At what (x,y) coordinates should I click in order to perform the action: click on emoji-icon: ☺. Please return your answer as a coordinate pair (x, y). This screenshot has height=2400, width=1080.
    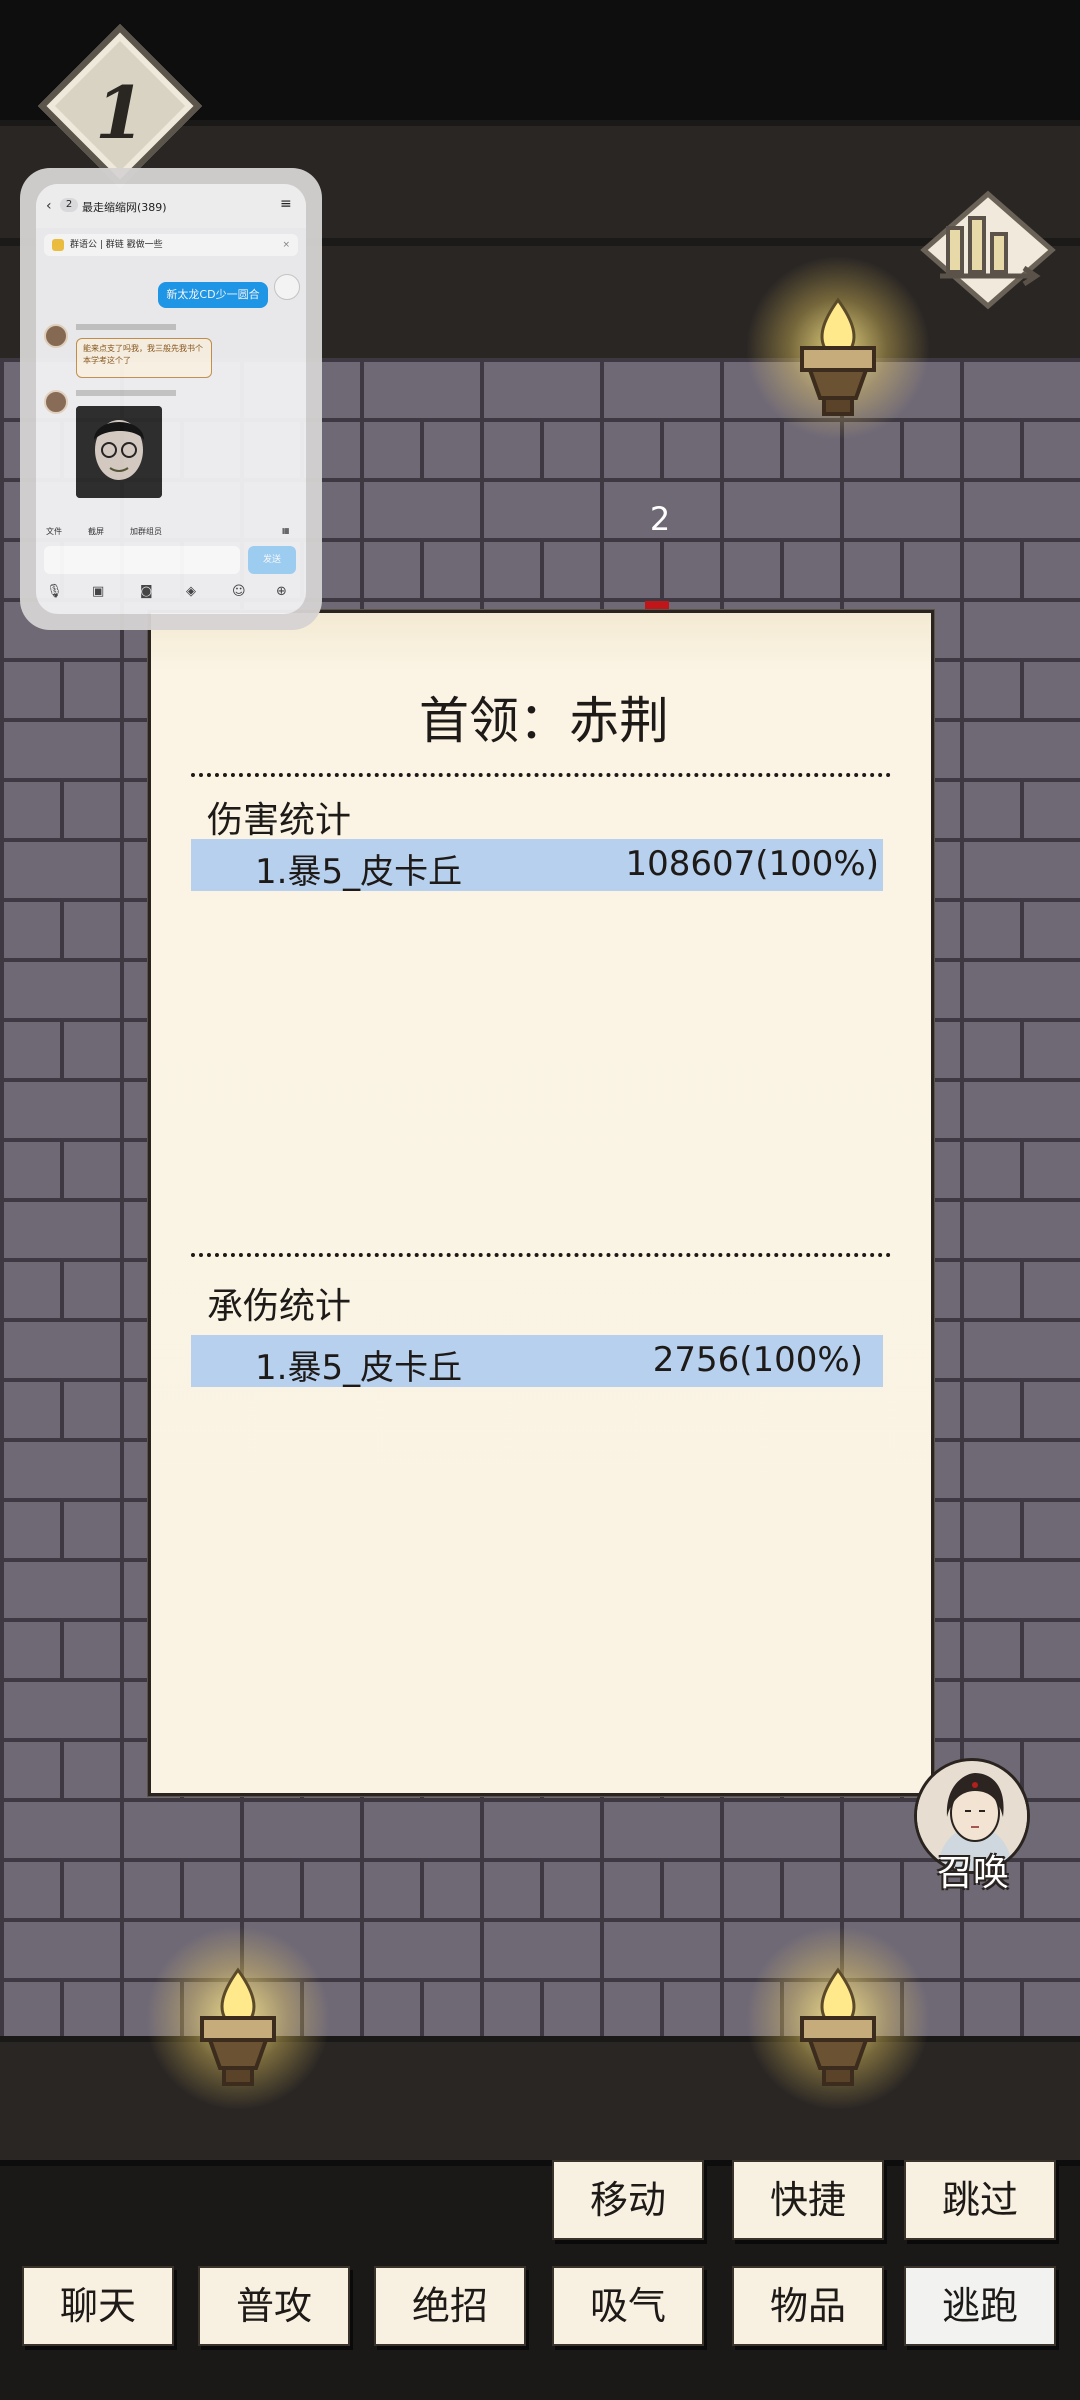
    Looking at the image, I should click on (239, 591).